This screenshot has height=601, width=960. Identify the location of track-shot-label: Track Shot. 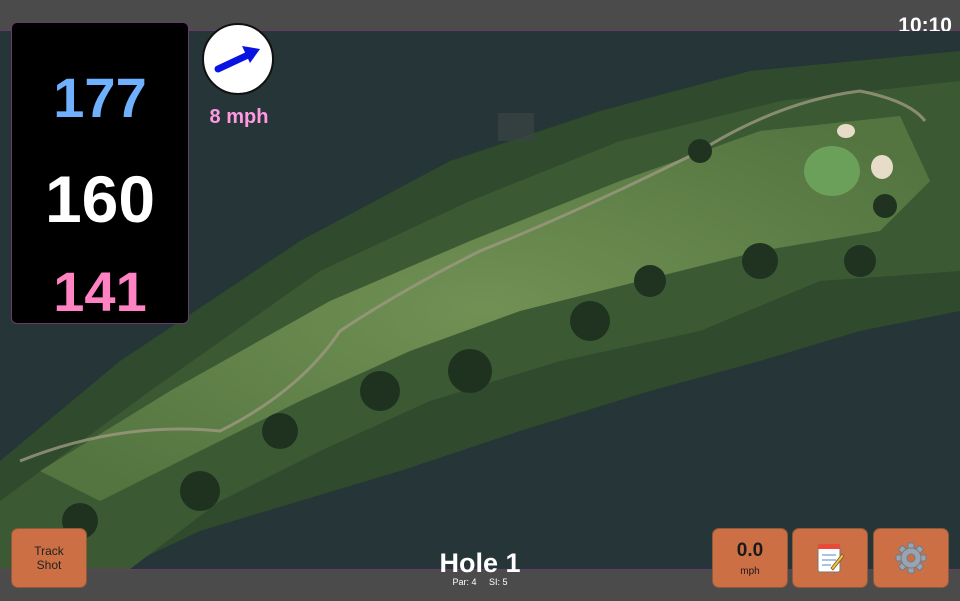
(49, 558).